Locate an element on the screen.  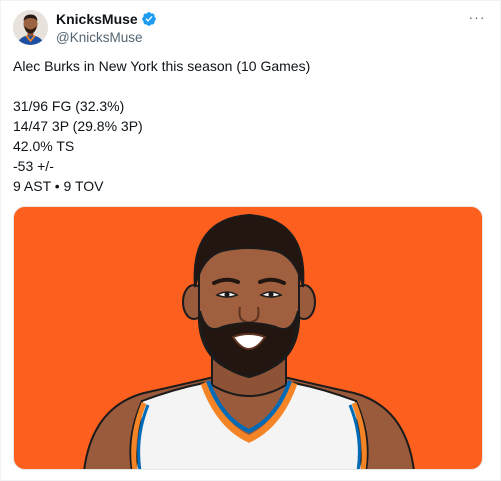
more-options-button: ··· is located at coordinates (477, 17).